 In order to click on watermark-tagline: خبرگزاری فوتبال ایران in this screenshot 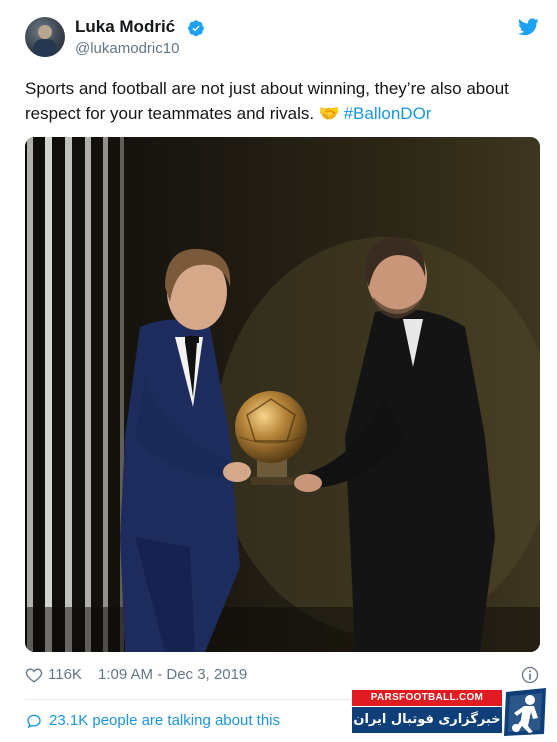, I will do `click(427, 720)`.